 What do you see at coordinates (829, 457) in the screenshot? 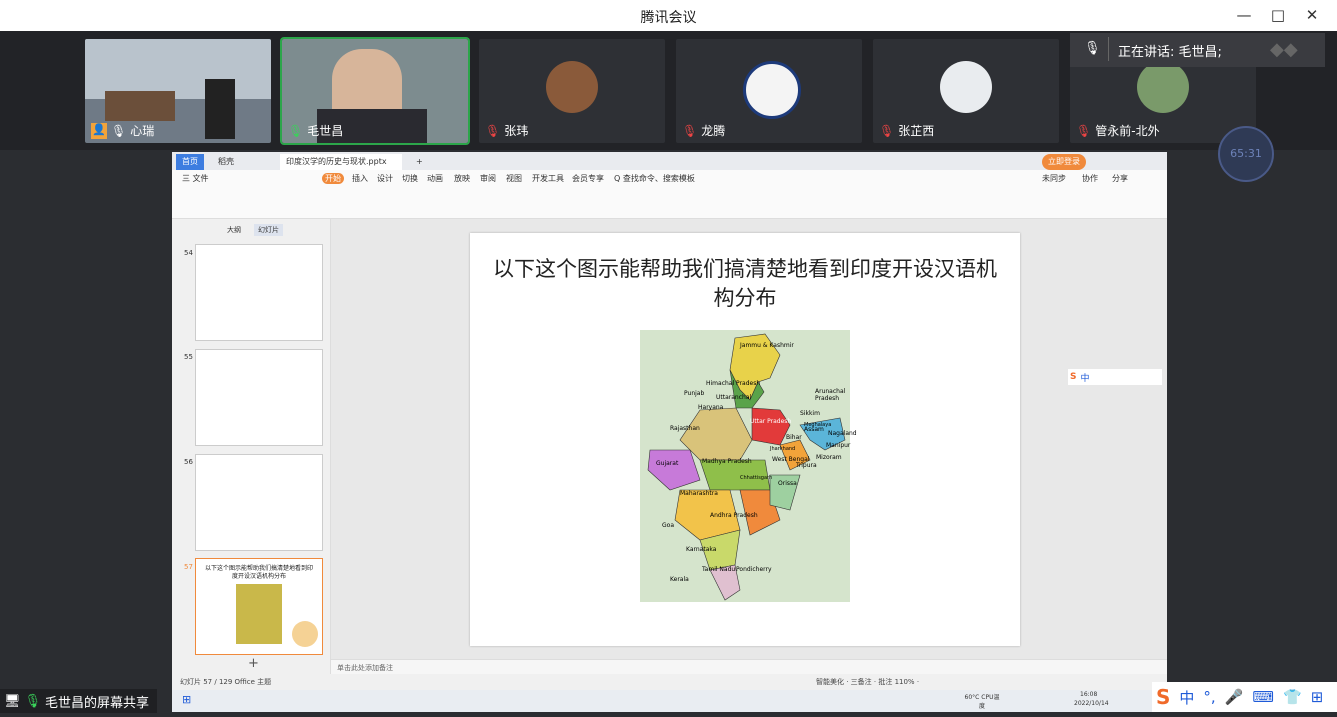
I see `map-label: Mizoram` at bounding box center [829, 457].